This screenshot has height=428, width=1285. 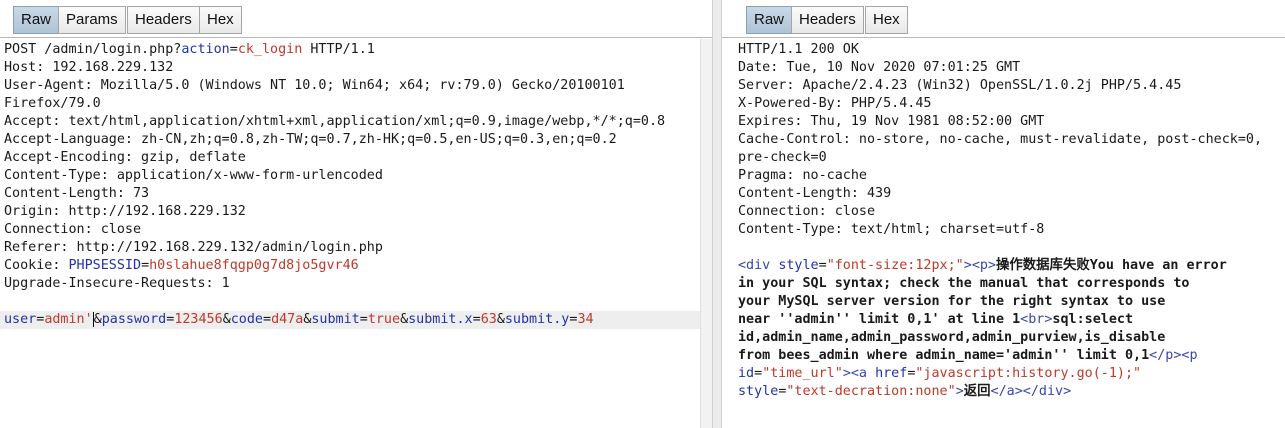 What do you see at coordinates (125, 157) in the screenshot?
I see `header-line: Accept-Encoding: gzip, deflate` at bounding box center [125, 157].